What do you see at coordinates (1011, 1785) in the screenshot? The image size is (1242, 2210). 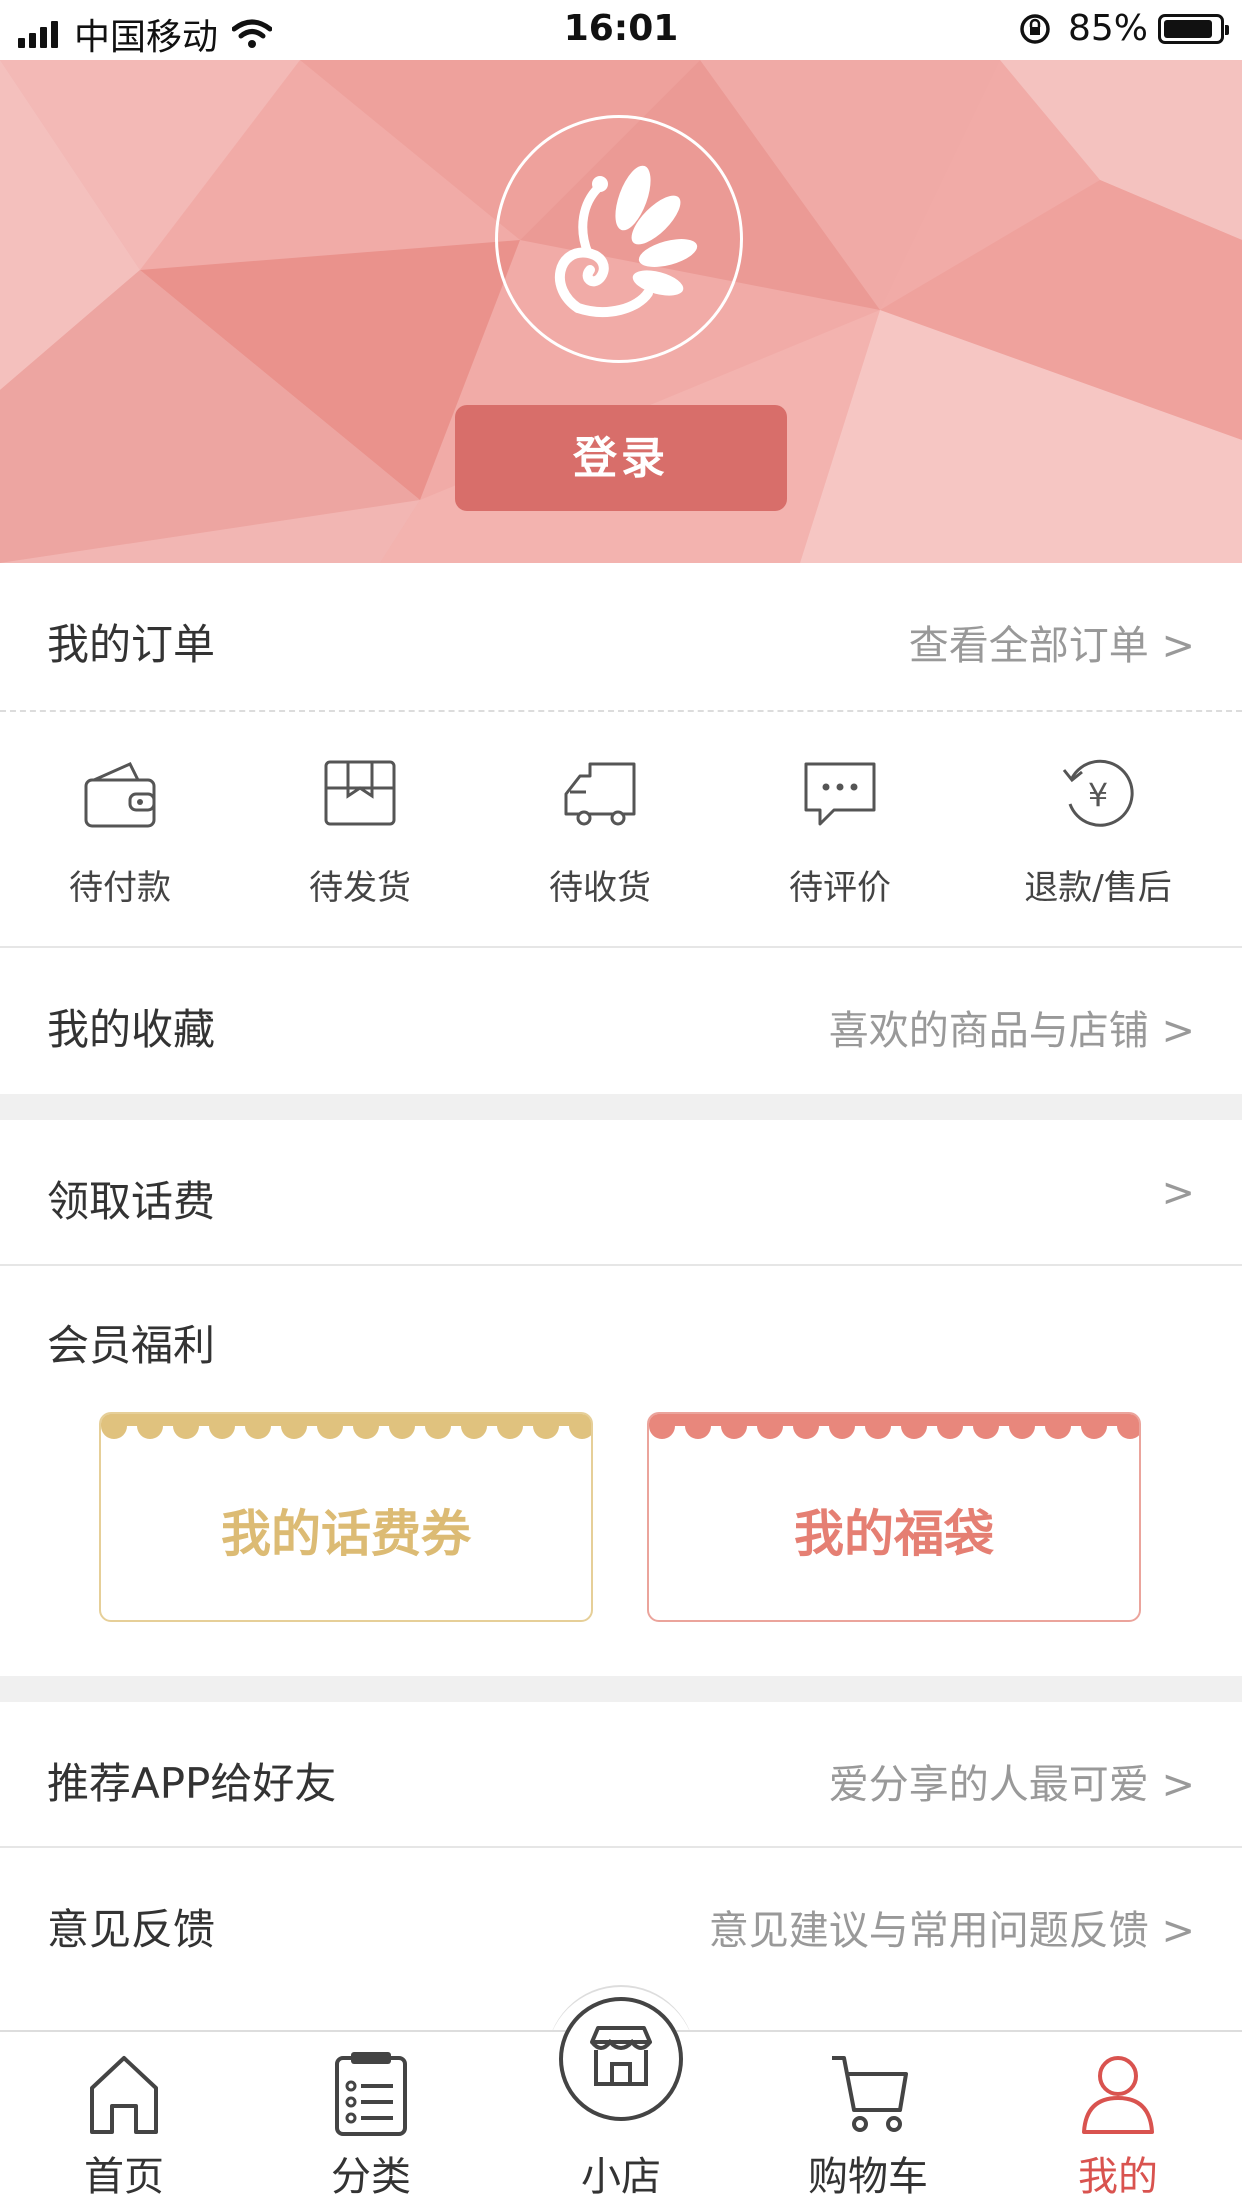 I see `recommend-hint: 爱分享的人最可爱 >` at bounding box center [1011, 1785].